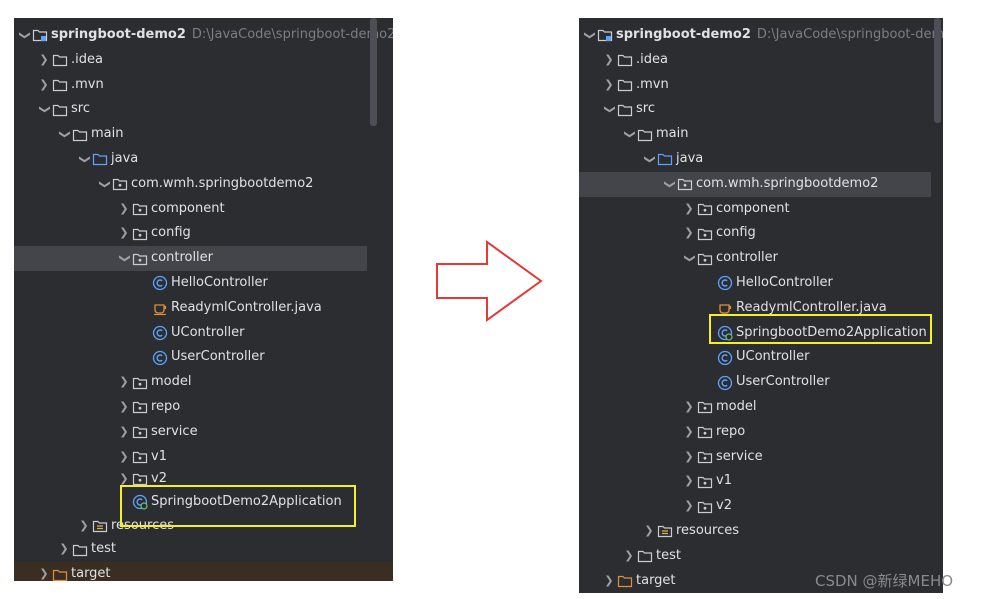  I want to click on tree-item-label: v1, so click(724, 481).